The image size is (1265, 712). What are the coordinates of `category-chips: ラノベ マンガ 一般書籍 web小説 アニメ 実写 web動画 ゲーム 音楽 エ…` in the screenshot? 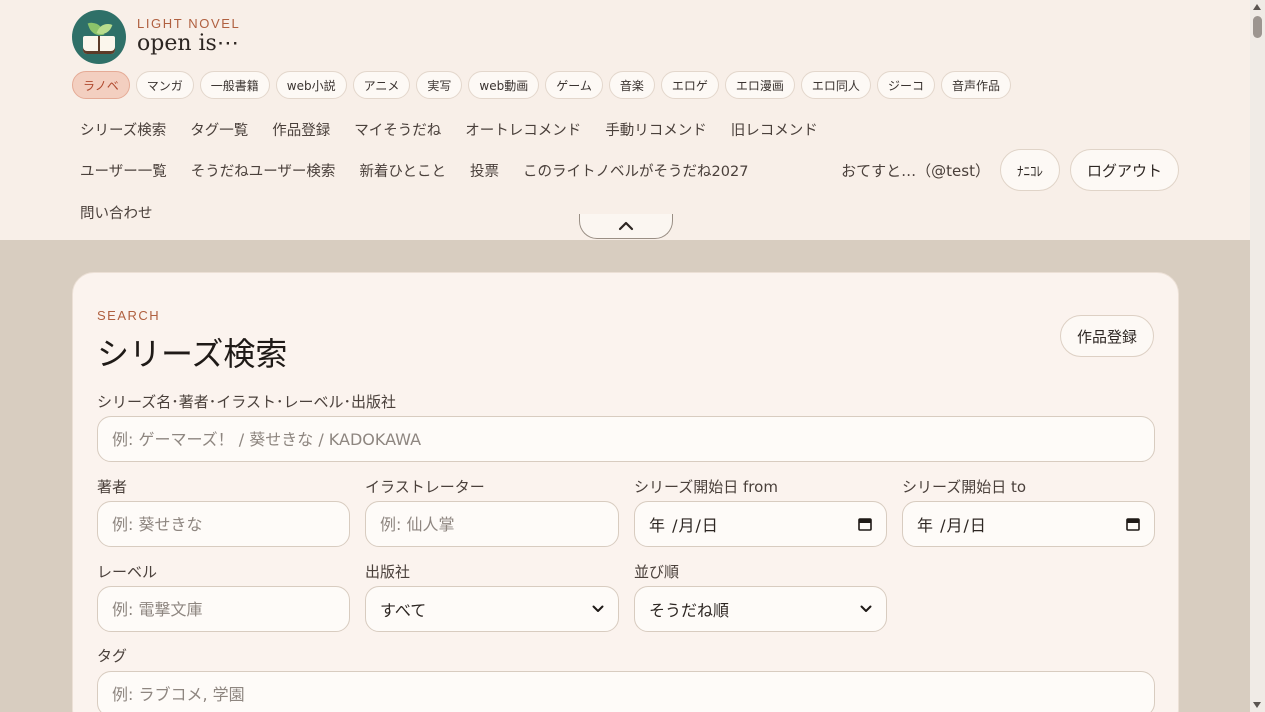 It's located at (541, 85).